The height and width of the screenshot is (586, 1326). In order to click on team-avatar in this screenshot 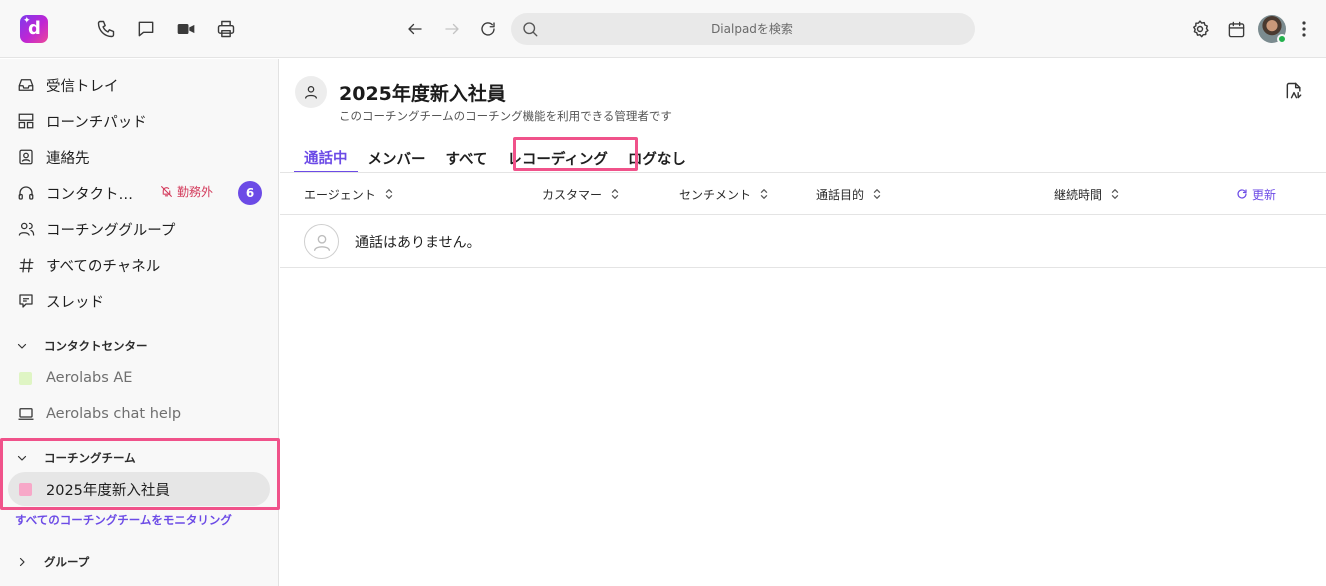, I will do `click(311, 92)`.